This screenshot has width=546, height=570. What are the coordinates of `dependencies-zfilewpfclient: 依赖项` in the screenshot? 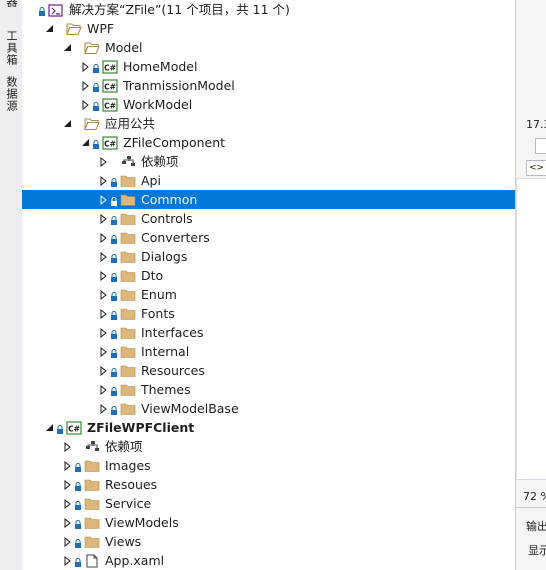 It's located at (268, 446).